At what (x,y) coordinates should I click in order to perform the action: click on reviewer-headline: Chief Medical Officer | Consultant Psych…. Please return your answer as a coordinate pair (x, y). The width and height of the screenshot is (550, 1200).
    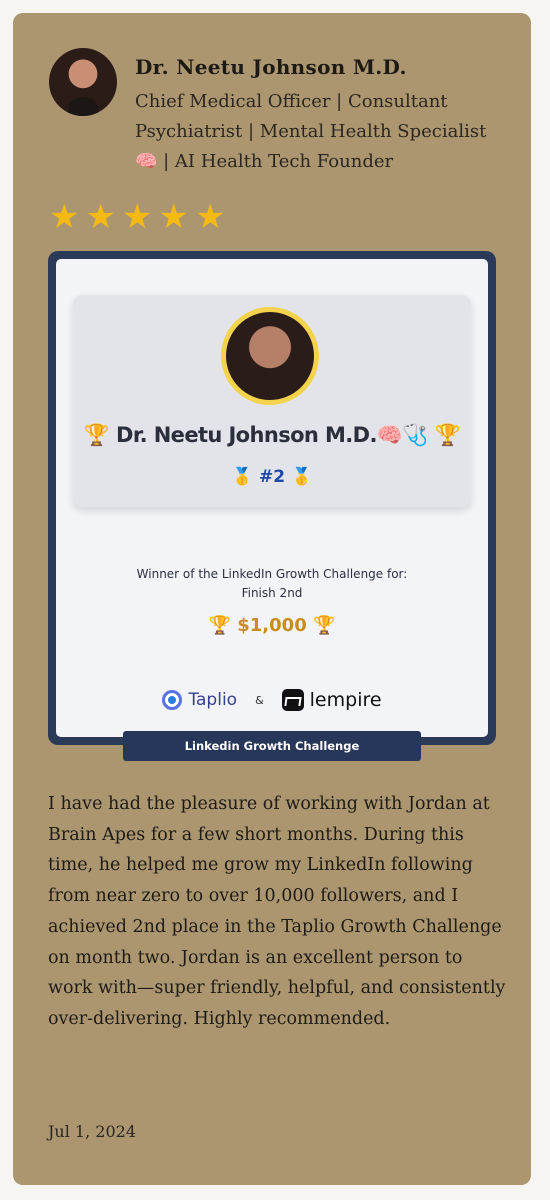
    Looking at the image, I should click on (311, 131).